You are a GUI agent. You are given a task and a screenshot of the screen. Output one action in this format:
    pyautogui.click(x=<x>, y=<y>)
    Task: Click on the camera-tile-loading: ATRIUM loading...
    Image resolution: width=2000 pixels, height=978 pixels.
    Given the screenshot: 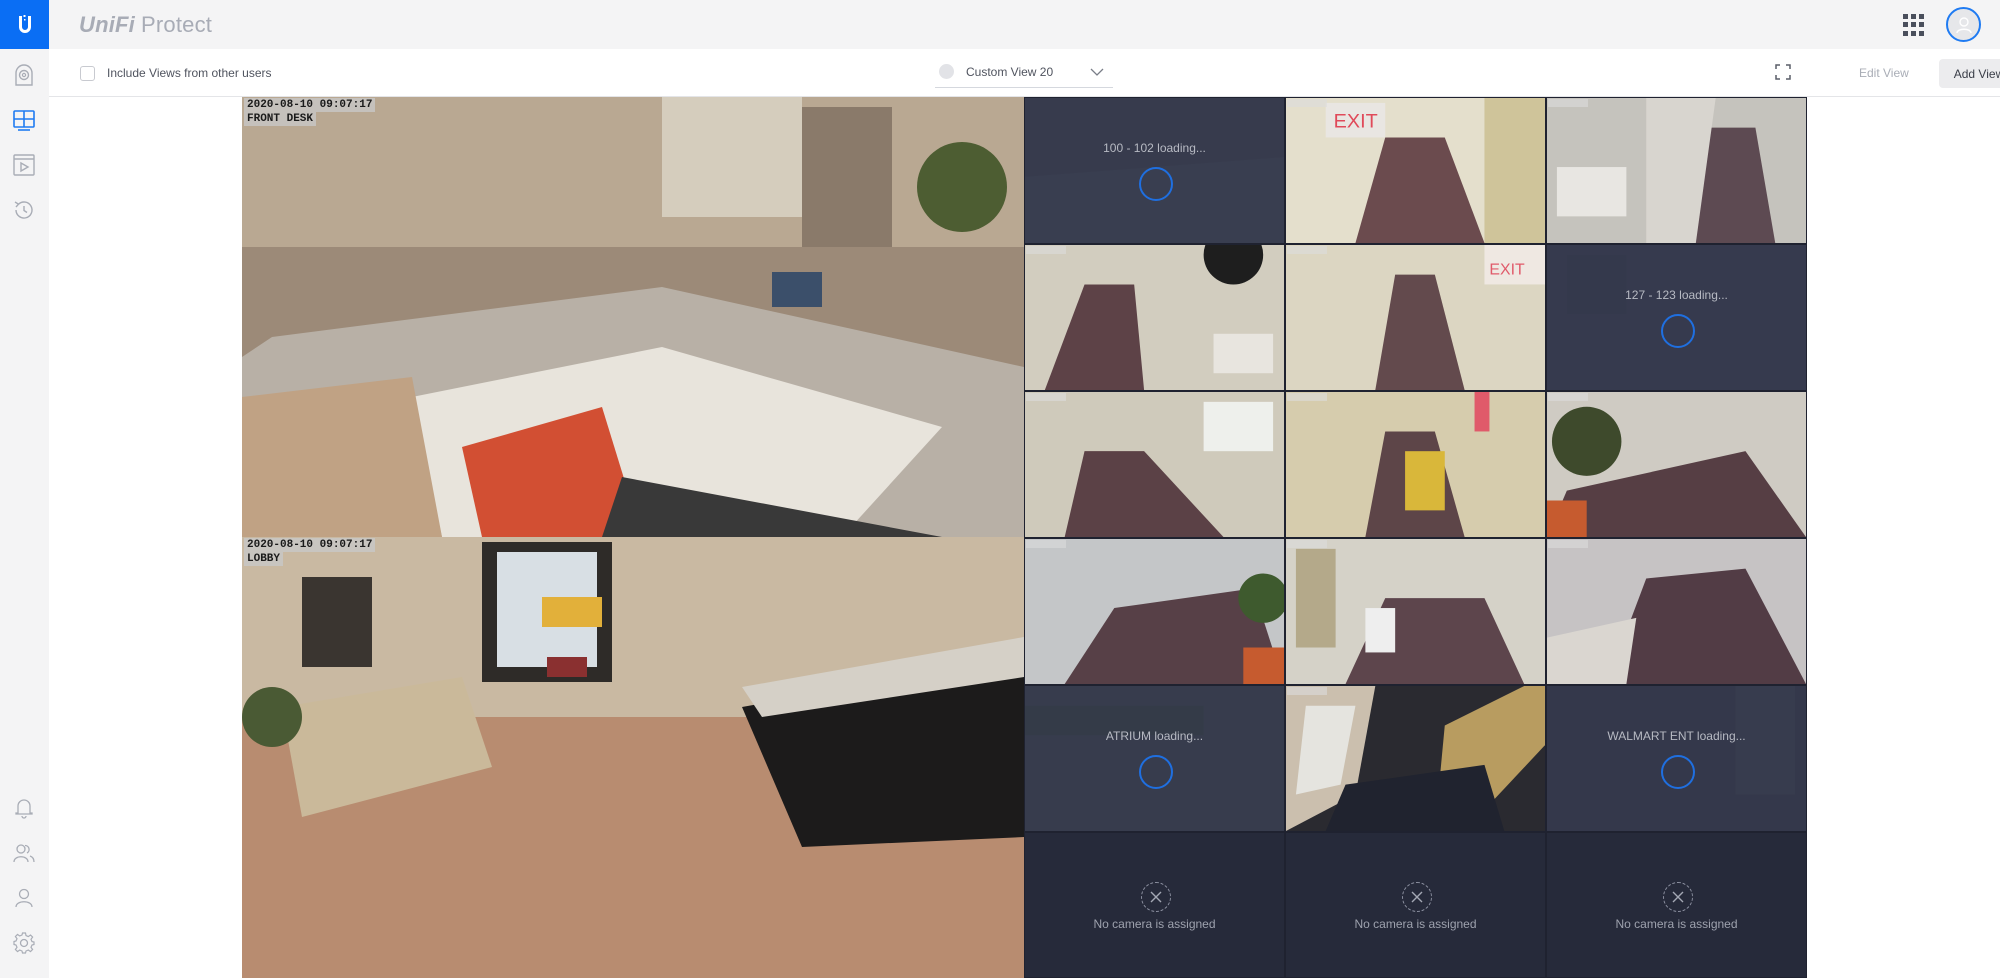 What is the action you would take?
    pyautogui.click(x=1154, y=758)
    